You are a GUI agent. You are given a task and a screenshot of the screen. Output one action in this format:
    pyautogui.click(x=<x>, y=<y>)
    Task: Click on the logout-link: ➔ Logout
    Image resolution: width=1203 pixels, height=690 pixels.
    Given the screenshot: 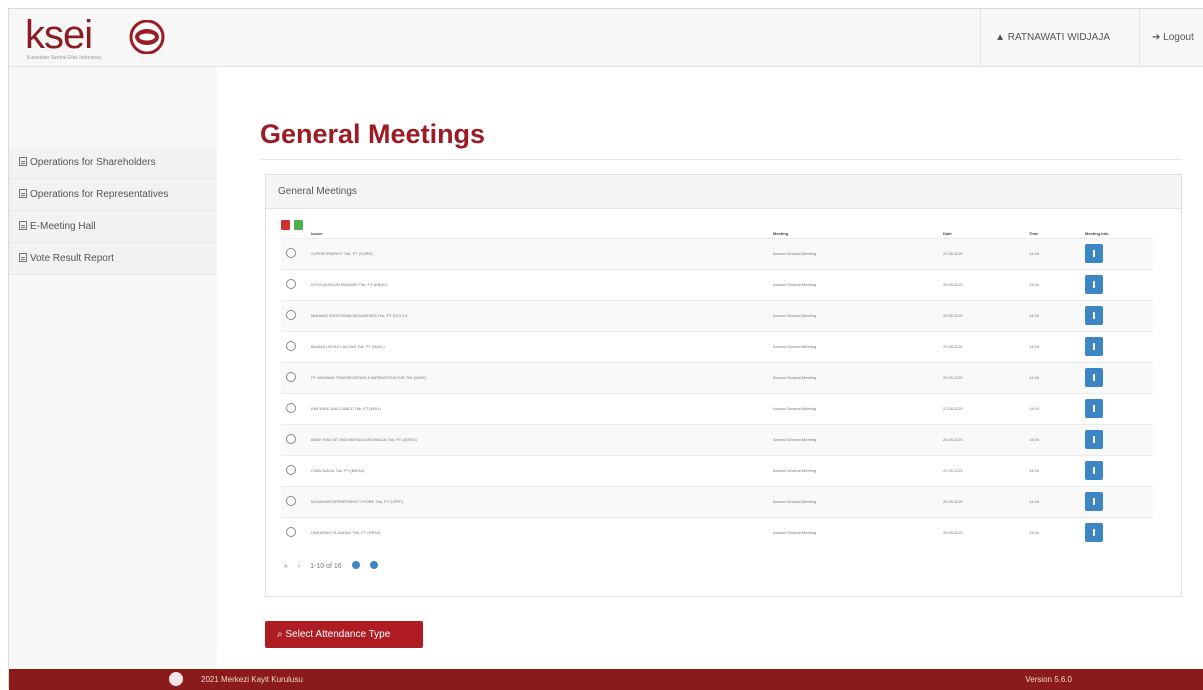 What is the action you would take?
    pyautogui.click(x=1171, y=38)
    